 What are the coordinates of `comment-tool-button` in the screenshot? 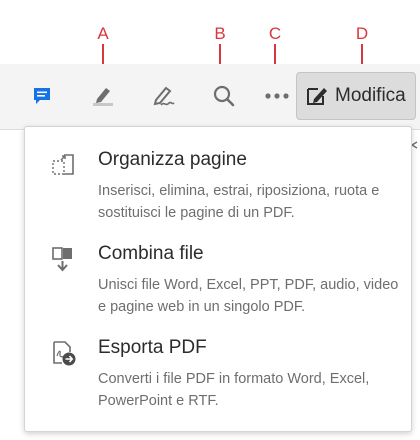 It's located at (42, 96).